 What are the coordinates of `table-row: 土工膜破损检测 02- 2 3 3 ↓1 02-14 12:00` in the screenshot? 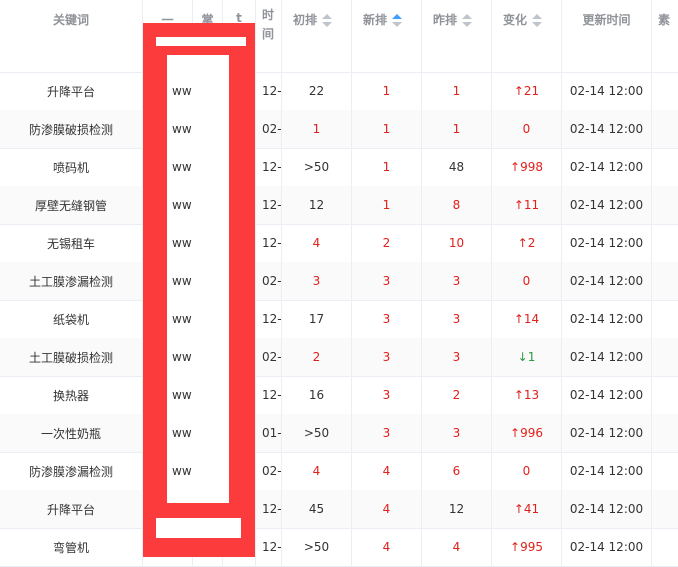 It's located at (339, 357).